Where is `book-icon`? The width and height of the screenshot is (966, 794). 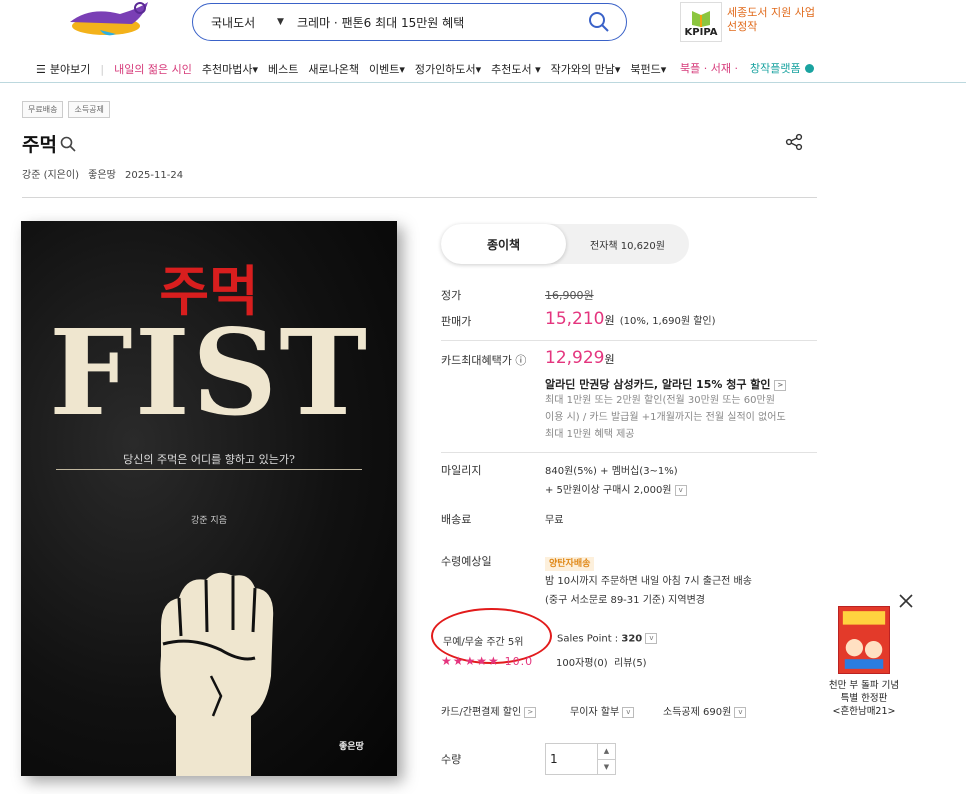
book-icon is located at coordinates (701, 19).